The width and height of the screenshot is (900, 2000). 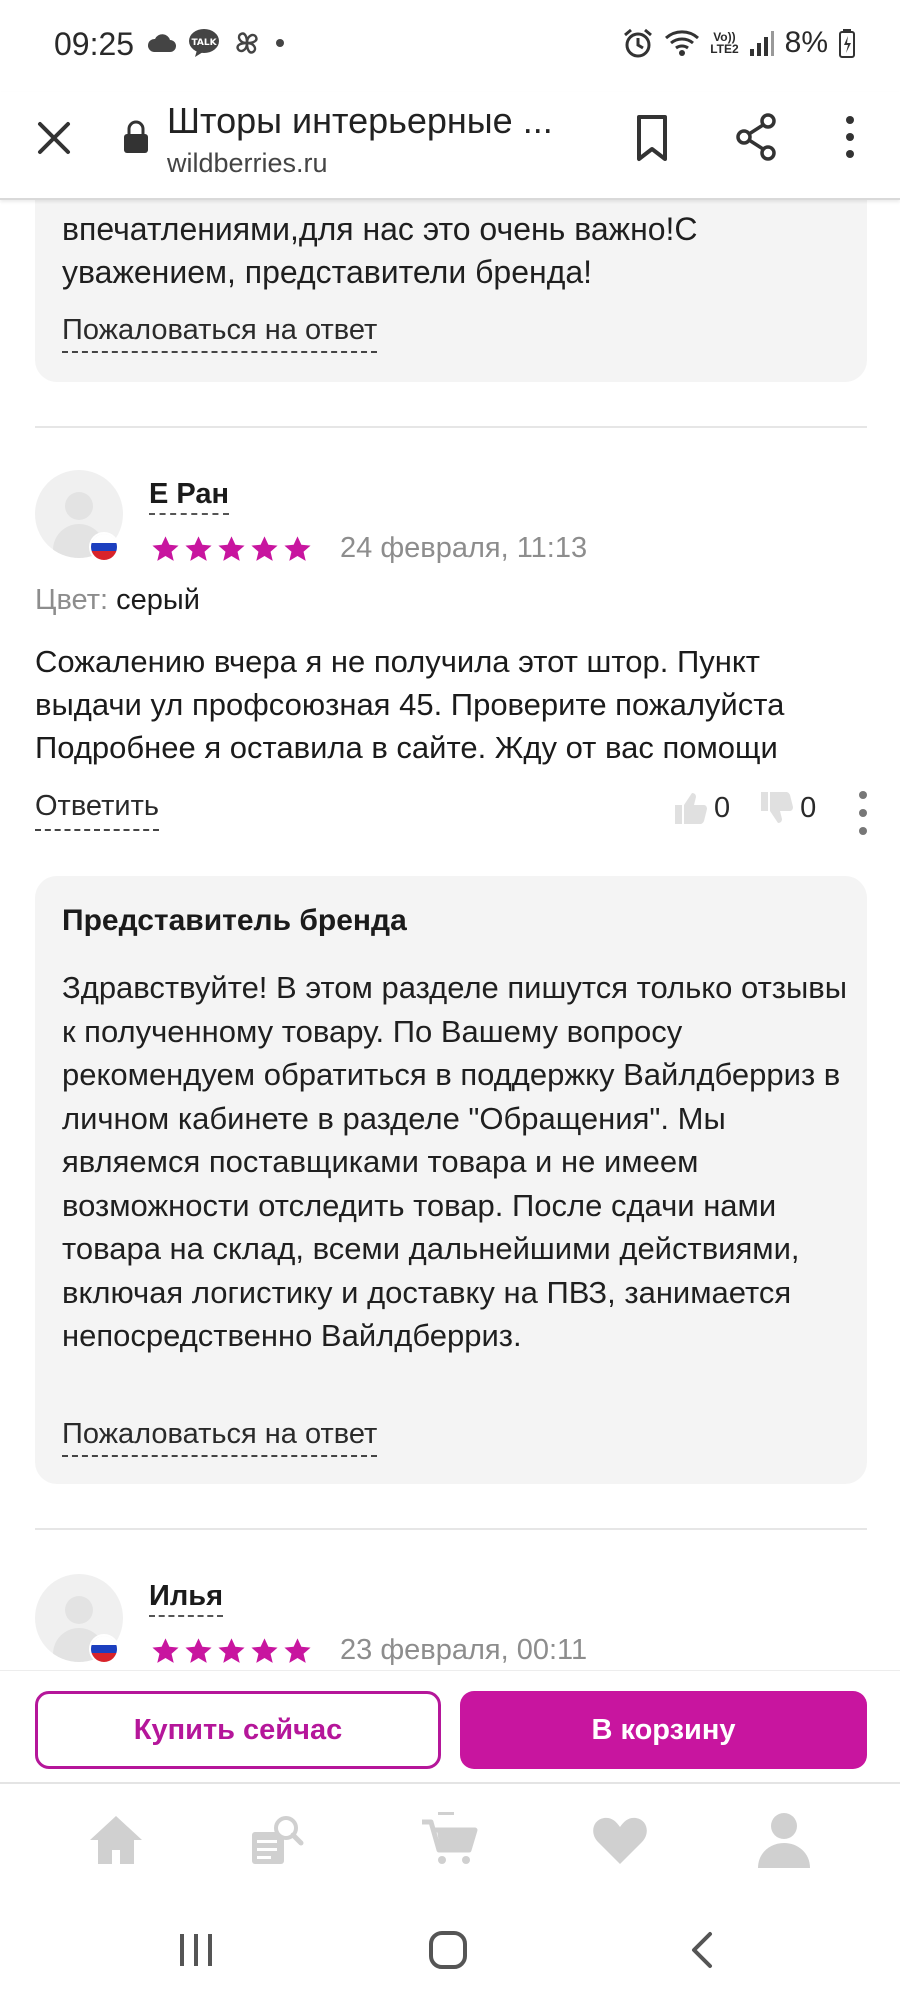 I want to click on color-label: Цвет:, so click(x=72, y=600).